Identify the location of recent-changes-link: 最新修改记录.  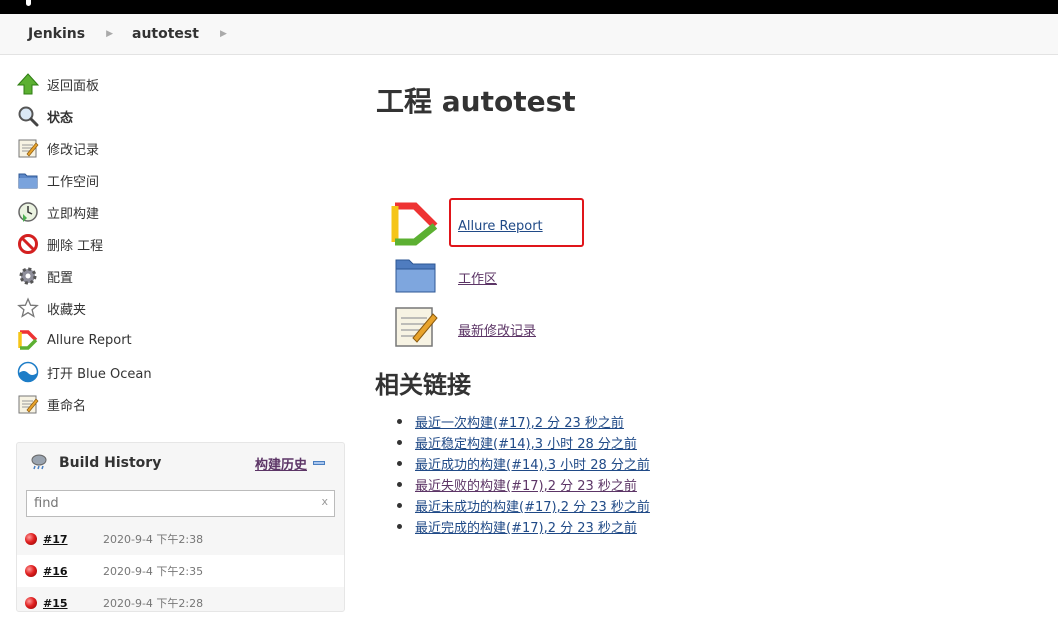
(497, 329).